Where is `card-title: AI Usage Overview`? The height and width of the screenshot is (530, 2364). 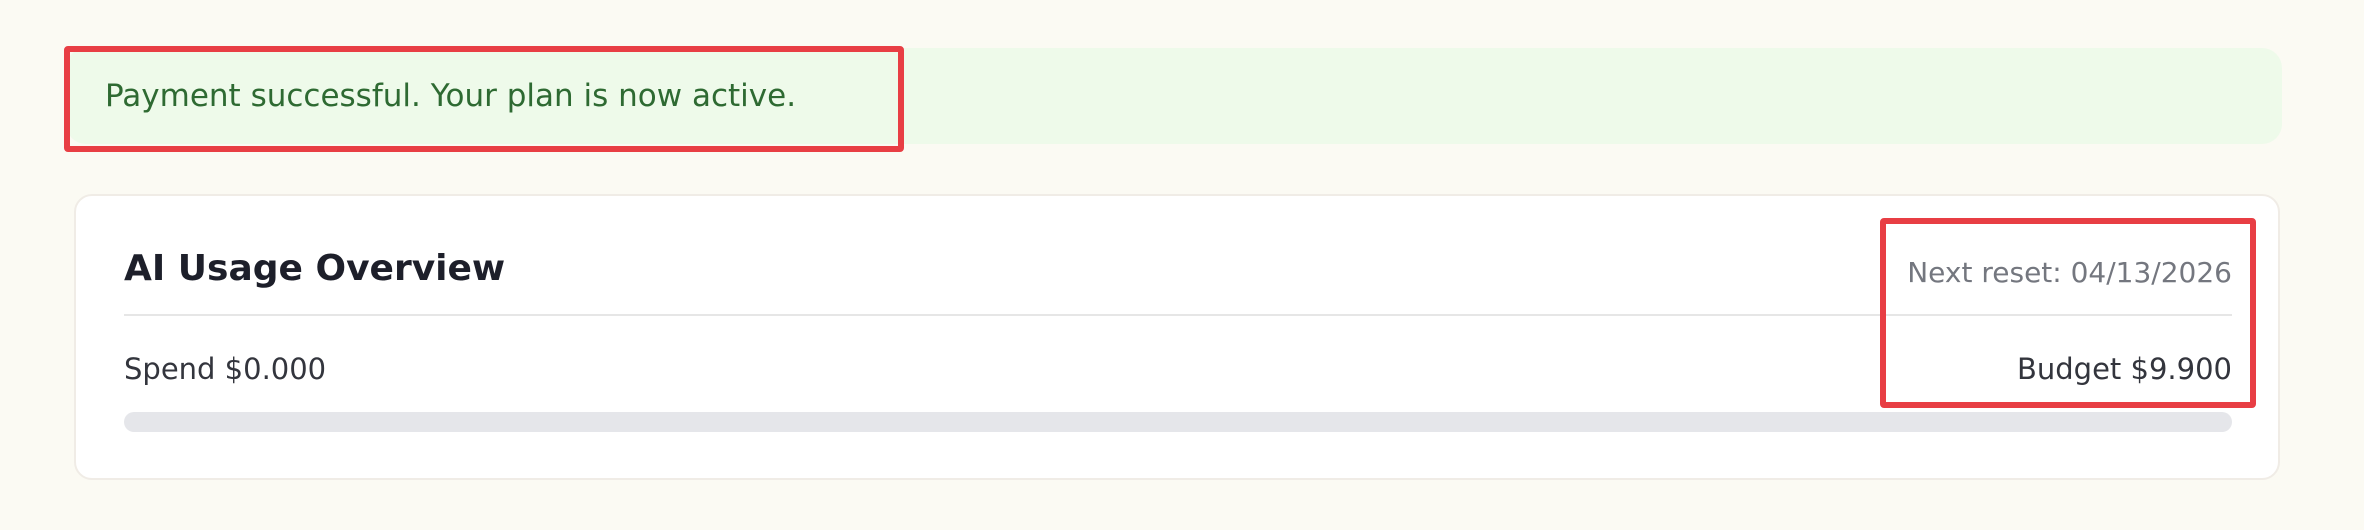
card-title: AI Usage Overview is located at coordinates (315, 268).